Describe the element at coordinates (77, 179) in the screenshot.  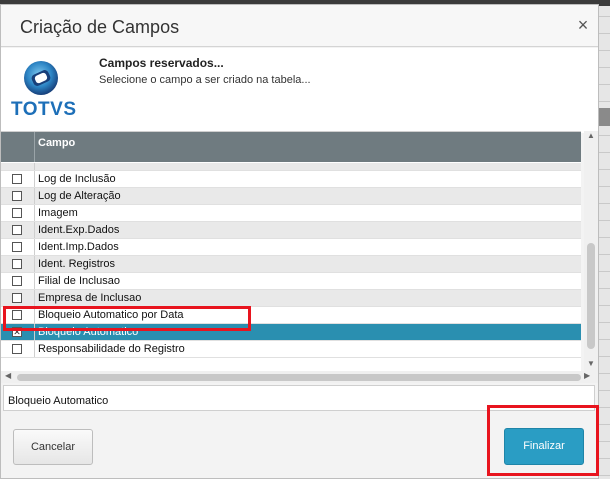
I see `row-label: Log de Inclusão` at that location.